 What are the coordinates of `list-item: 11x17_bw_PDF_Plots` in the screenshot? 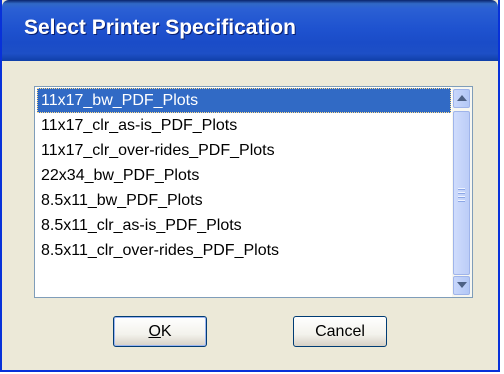 It's located at (244, 100).